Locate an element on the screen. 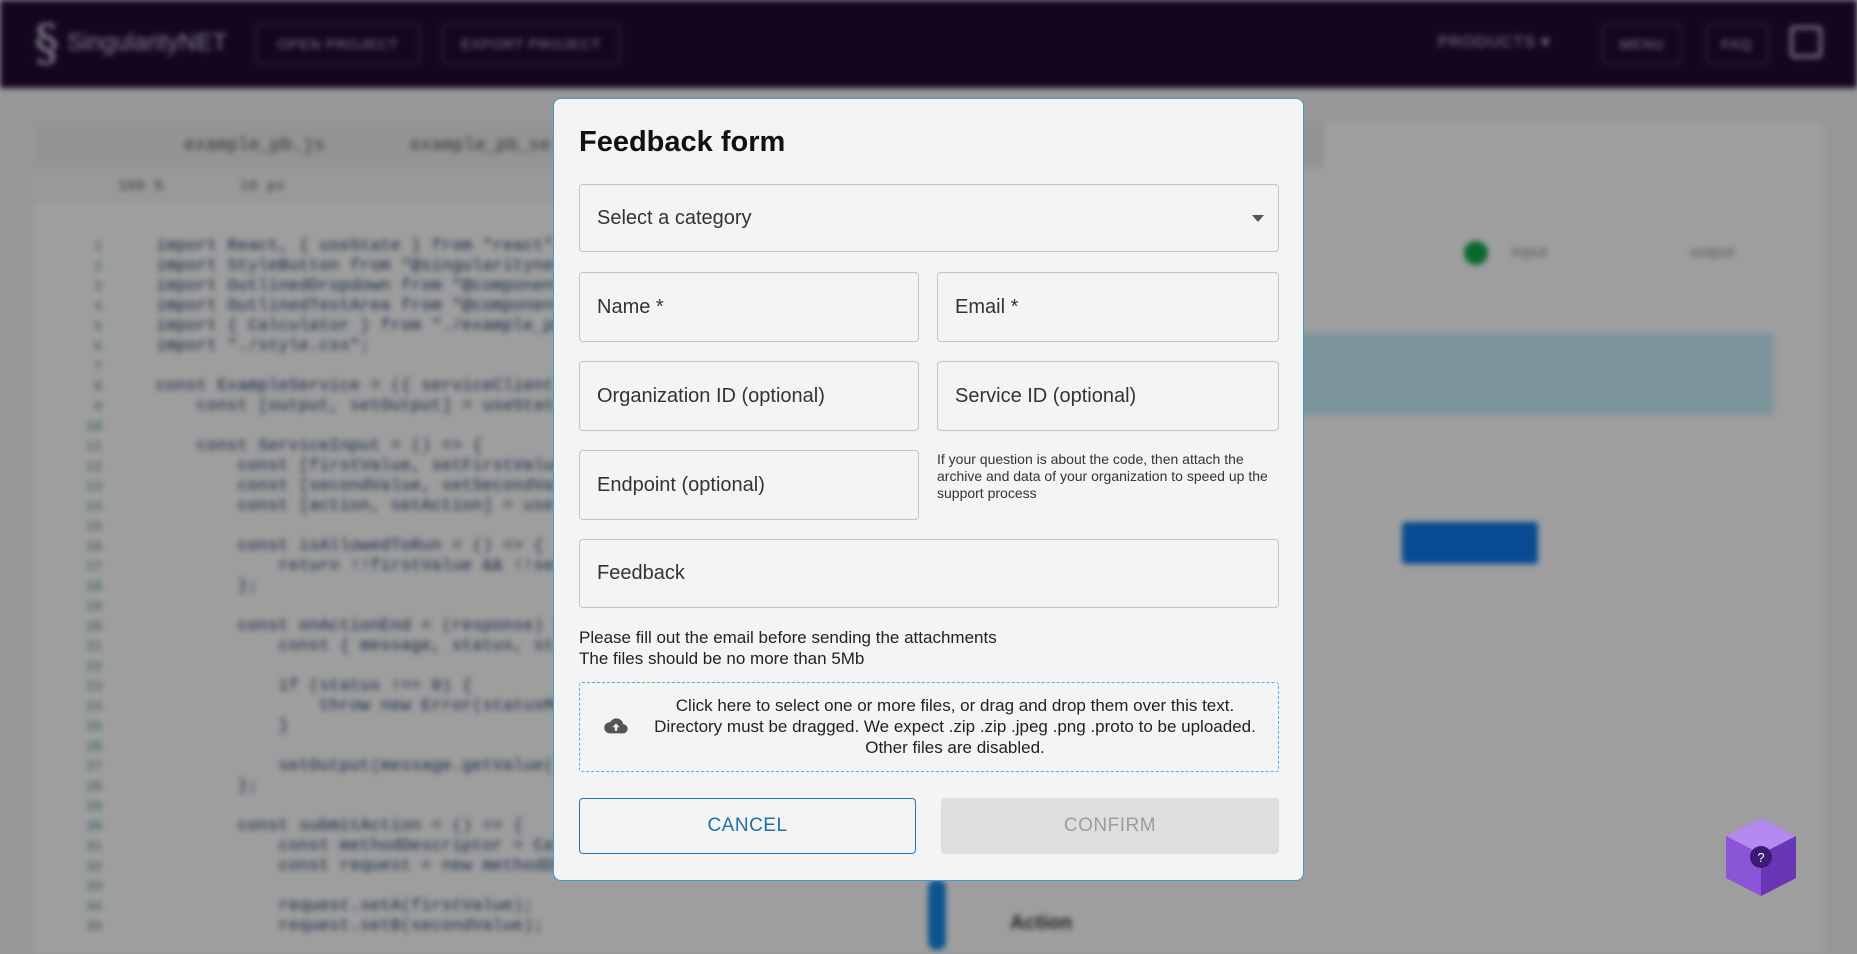  feedback-field: Feedback is located at coordinates (929, 573).